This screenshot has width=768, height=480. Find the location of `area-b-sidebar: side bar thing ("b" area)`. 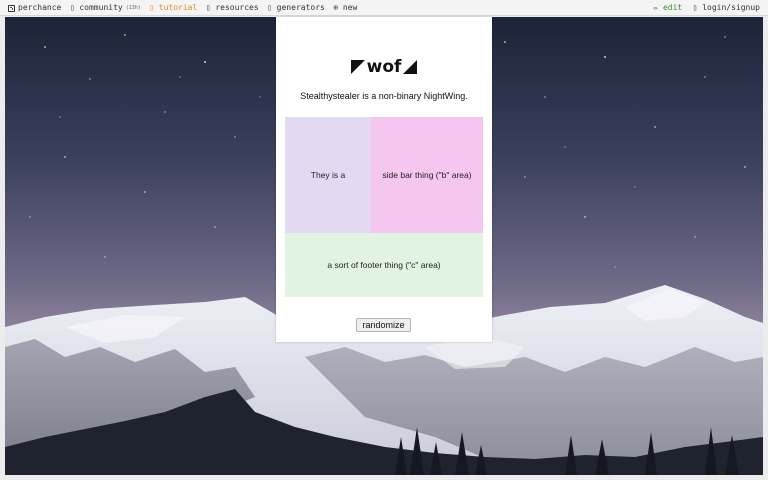

area-b-sidebar: side bar thing ("b" area) is located at coordinates (427, 175).